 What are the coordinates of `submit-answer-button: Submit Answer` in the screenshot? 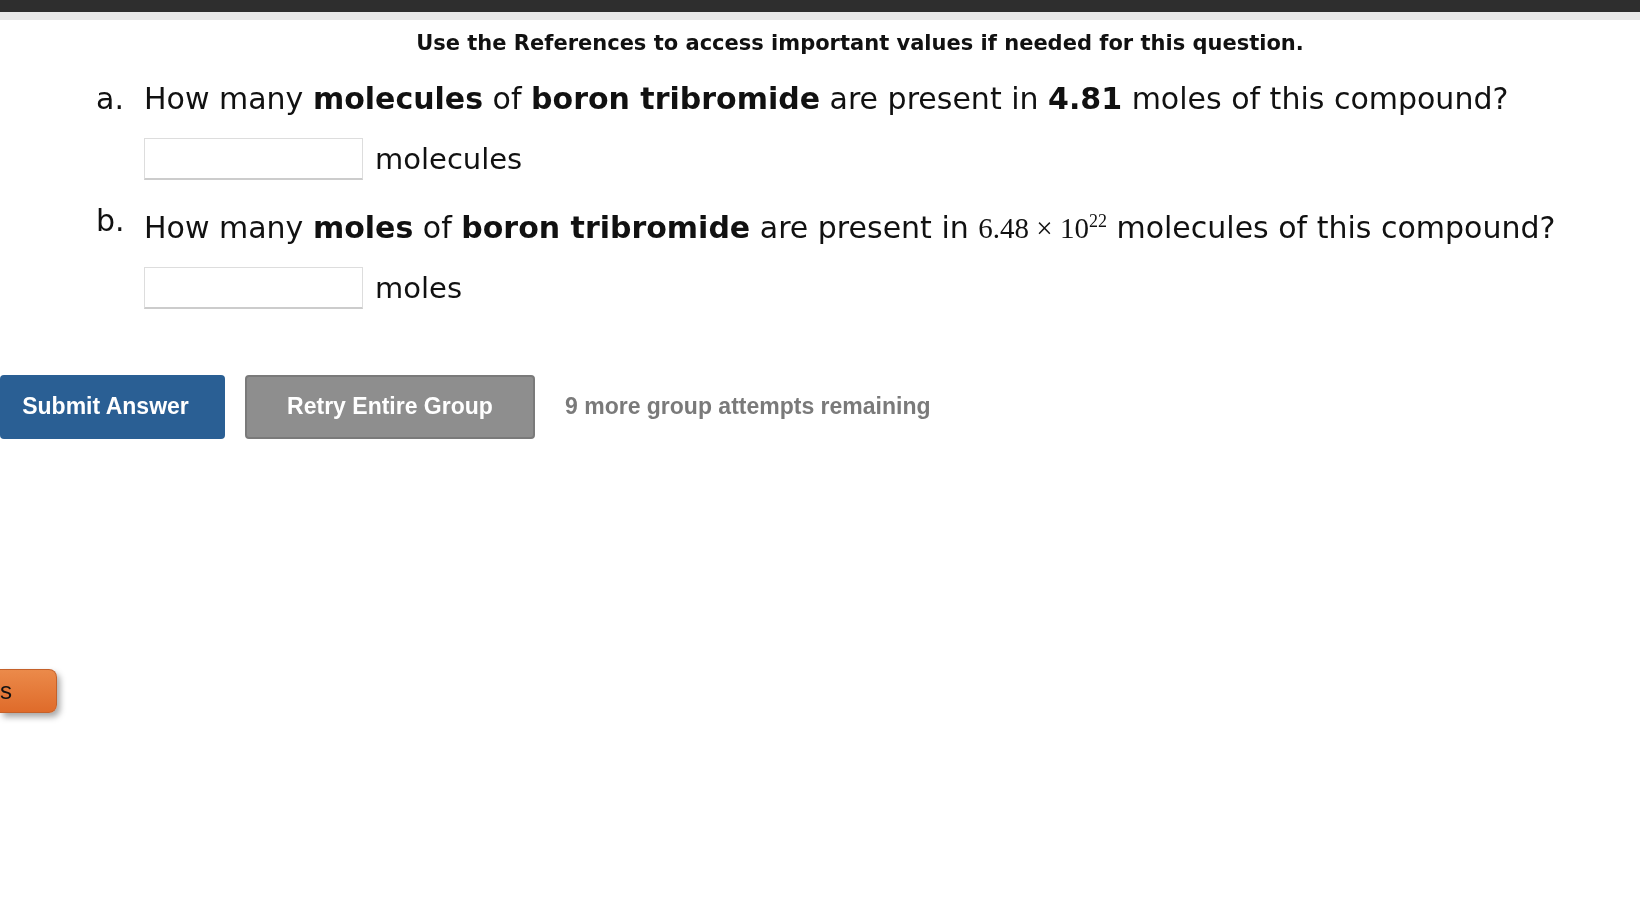 It's located at (112, 406).